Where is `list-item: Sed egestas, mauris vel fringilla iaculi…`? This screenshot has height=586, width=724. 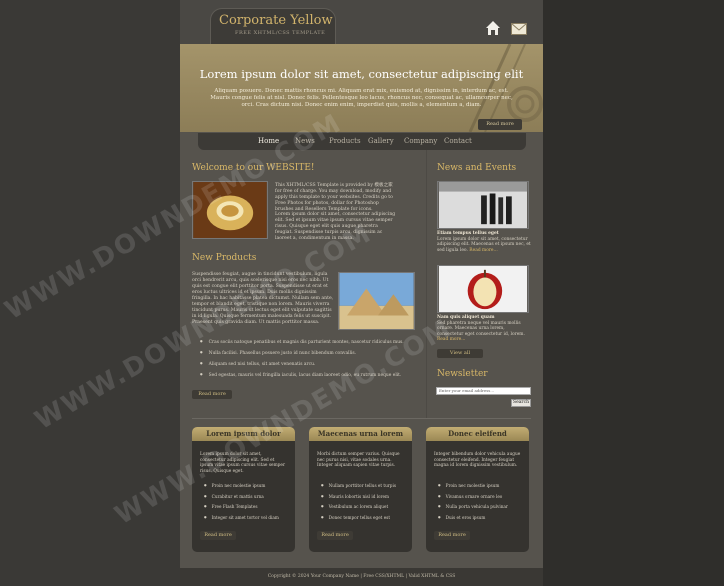 list-item: Sed egestas, mauris vel fringilla iaculi… is located at coordinates (302, 375).